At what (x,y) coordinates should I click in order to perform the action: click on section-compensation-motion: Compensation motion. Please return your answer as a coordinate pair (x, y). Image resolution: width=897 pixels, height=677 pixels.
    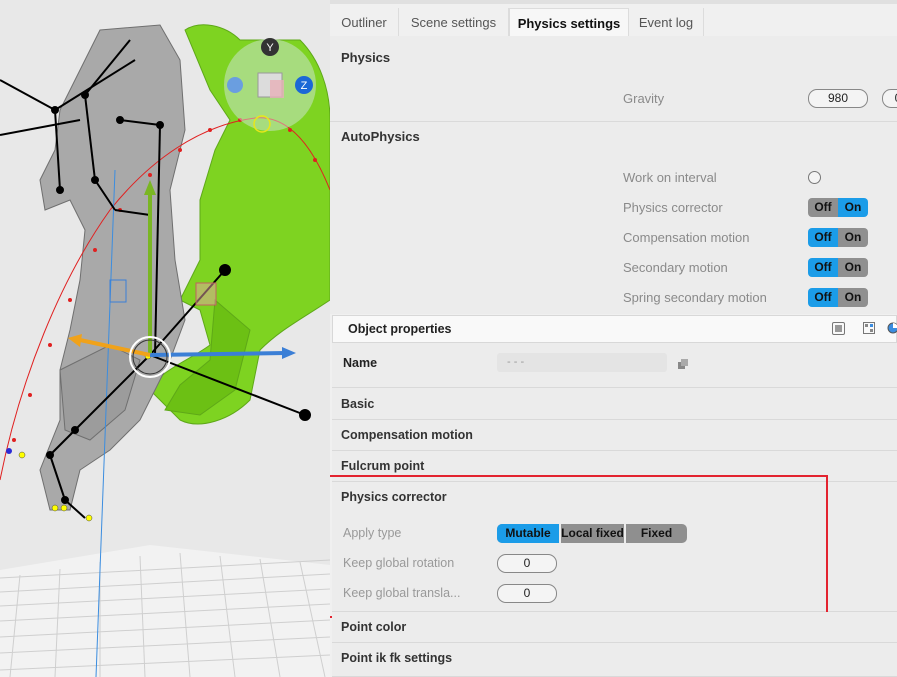
    Looking at the image, I should click on (614, 435).